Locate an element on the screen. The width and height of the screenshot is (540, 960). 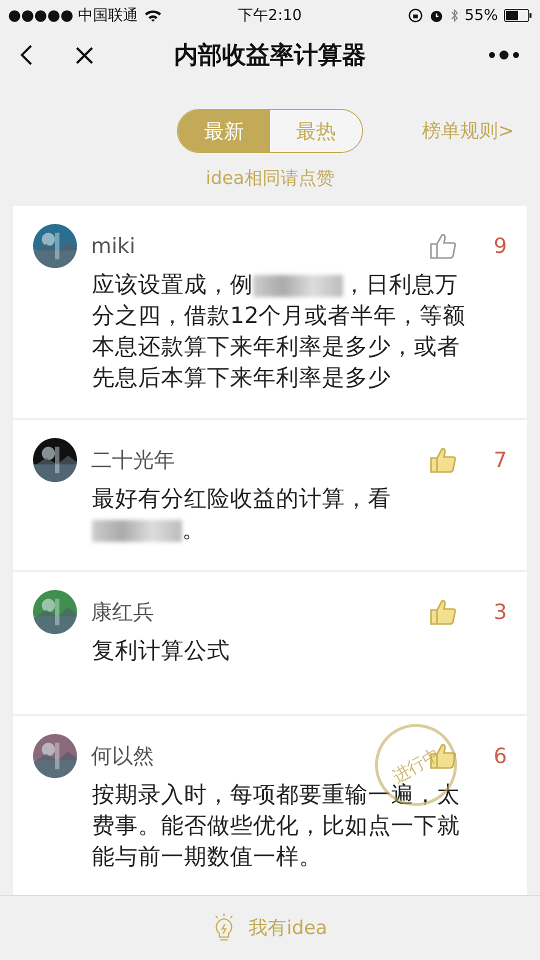
user-name: 二十光年 is located at coordinates (133, 460).